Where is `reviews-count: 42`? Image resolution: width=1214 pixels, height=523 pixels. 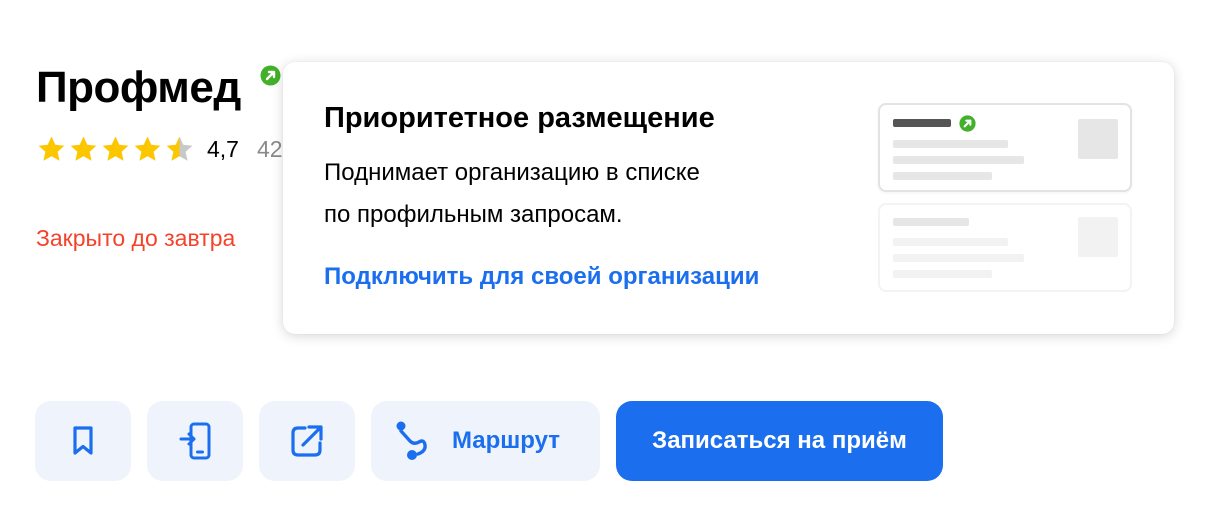
reviews-count: 42 is located at coordinates (271, 149).